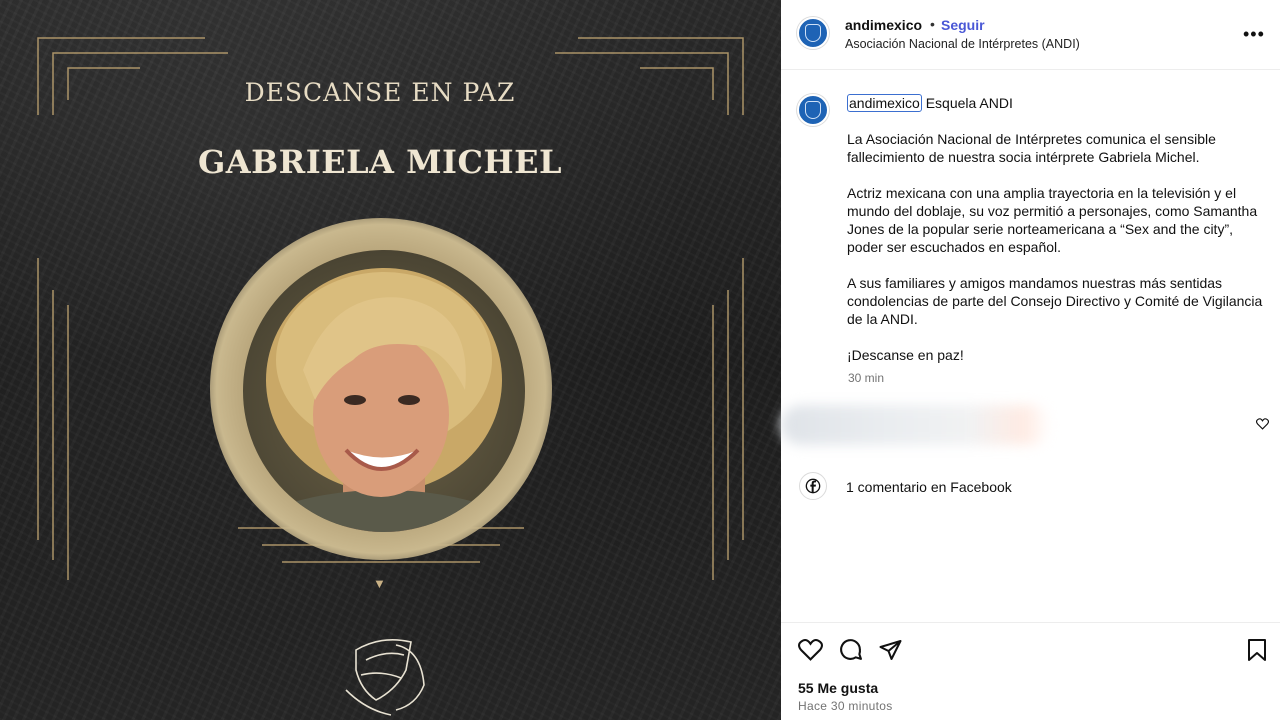 The image size is (1280, 720). What do you see at coordinates (385, 677) in the screenshot?
I see `andi-logo-icon` at bounding box center [385, 677].